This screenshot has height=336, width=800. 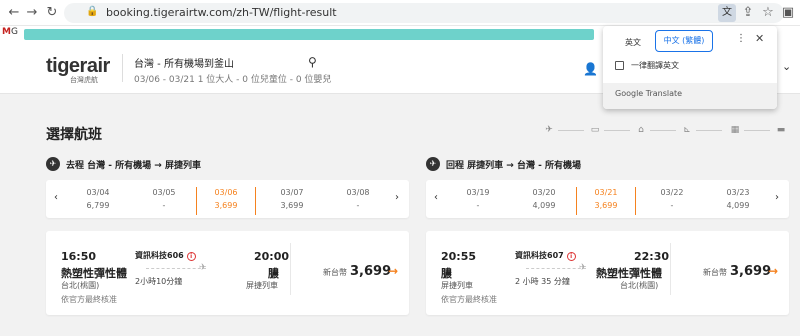 I want to click on date-cell: 03/07 3,699, so click(x=292, y=201).